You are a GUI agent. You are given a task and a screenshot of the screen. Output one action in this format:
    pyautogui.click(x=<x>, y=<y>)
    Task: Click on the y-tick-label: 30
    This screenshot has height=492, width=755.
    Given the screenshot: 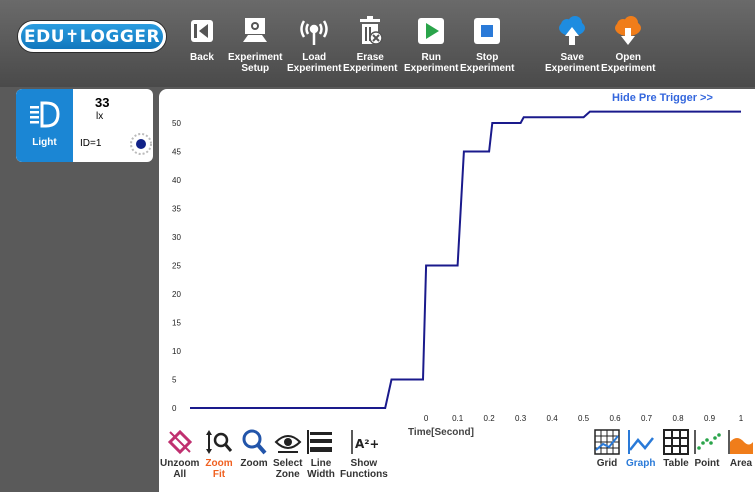 What is the action you would take?
    pyautogui.click(x=176, y=237)
    